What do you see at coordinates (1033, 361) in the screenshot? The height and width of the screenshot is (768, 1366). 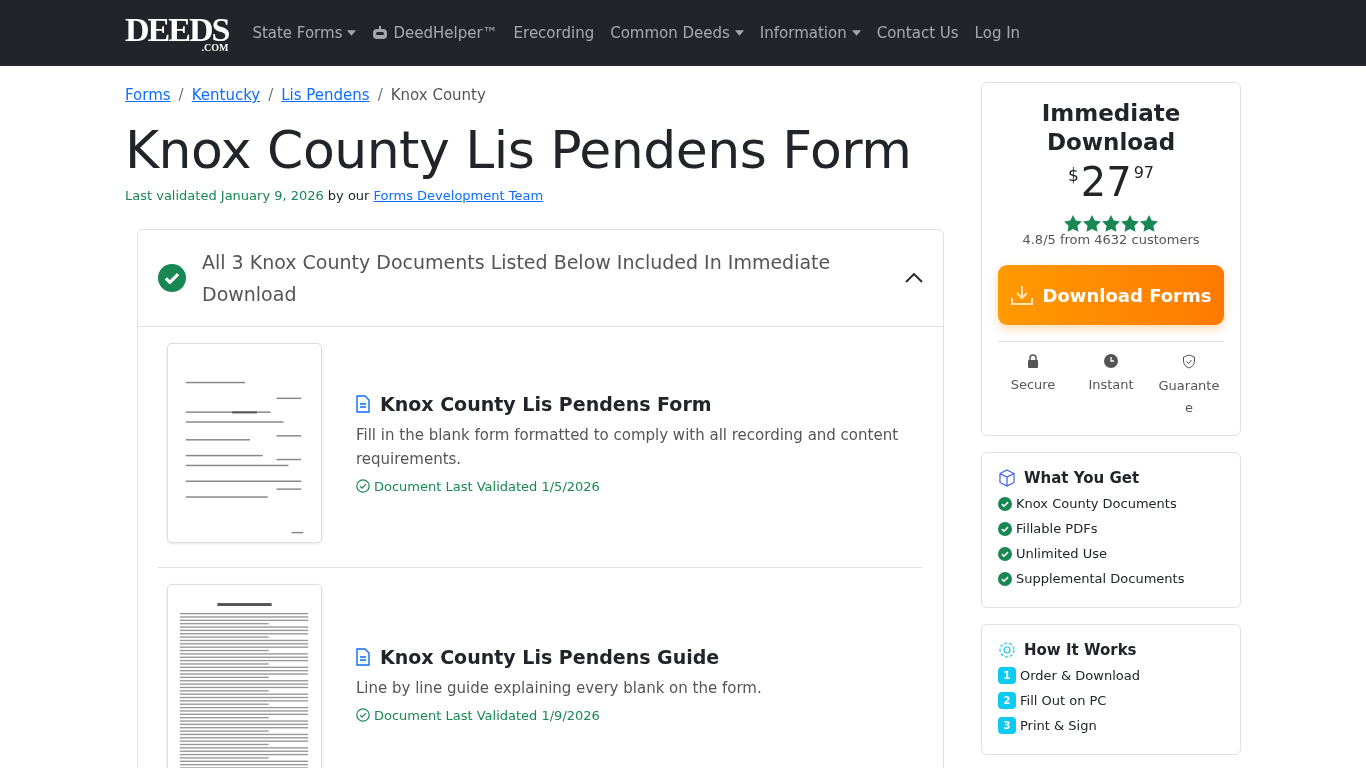 I see `lock-icon` at bounding box center [1033, 361].